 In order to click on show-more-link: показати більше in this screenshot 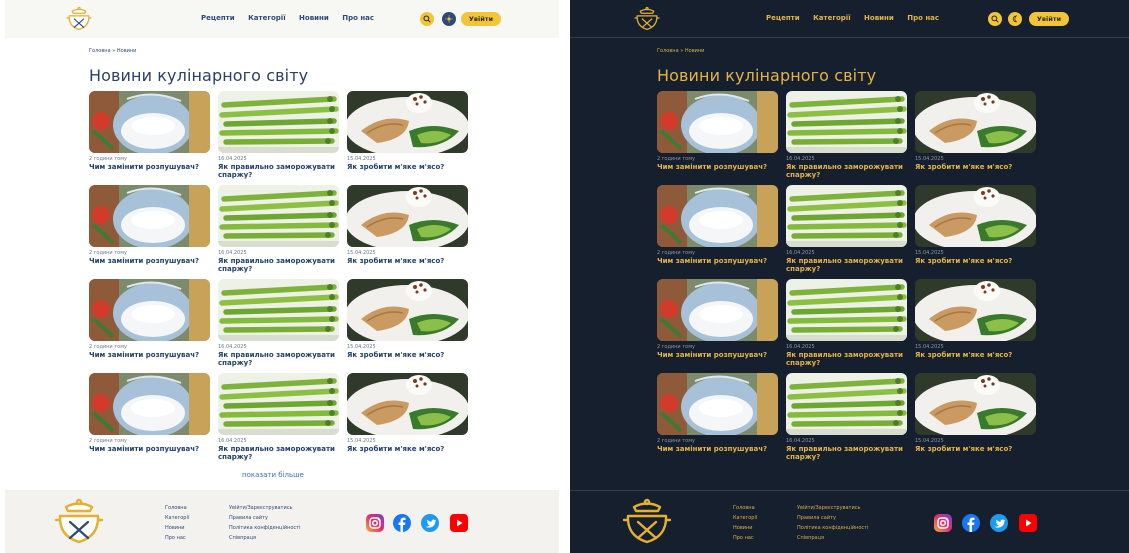, I will do `click(273, 475)`.